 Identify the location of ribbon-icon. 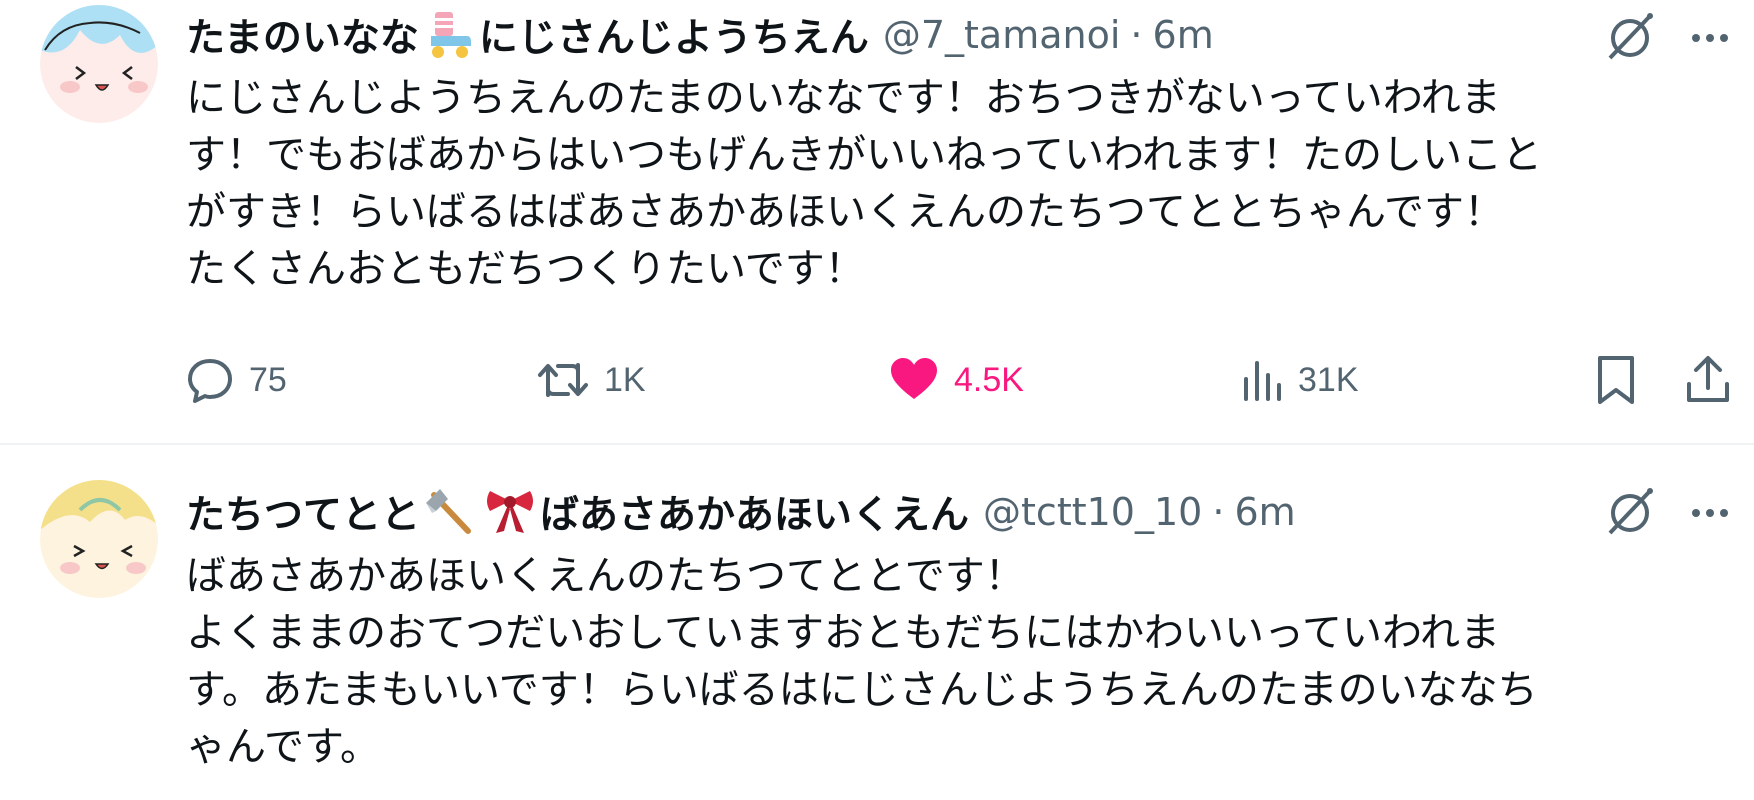
(510, 512).